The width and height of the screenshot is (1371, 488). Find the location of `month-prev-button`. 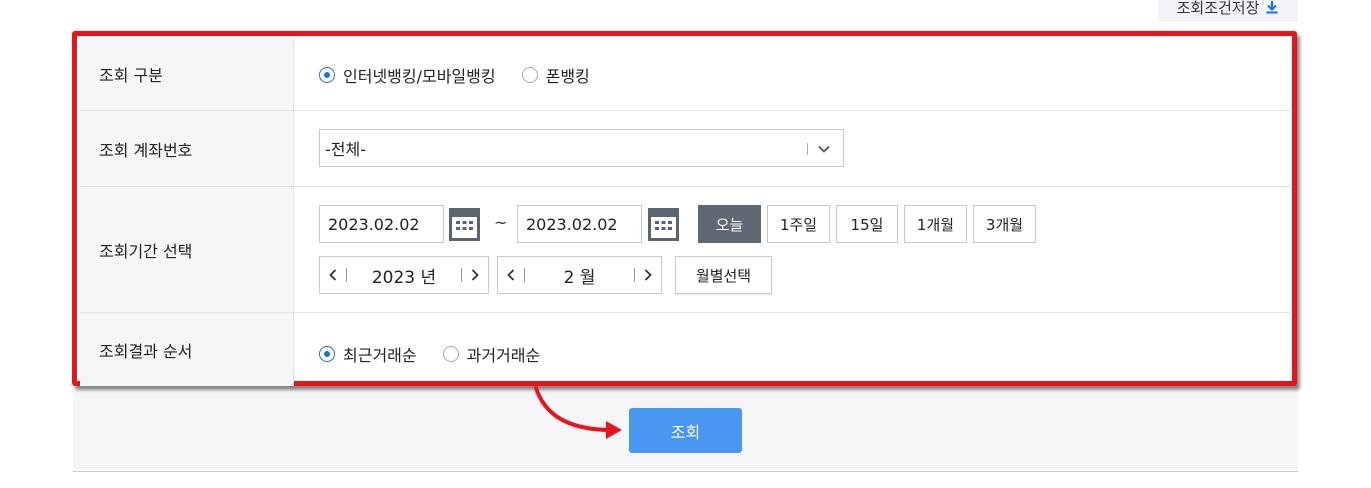

month-prev-button is located at coordinates (511, 275).